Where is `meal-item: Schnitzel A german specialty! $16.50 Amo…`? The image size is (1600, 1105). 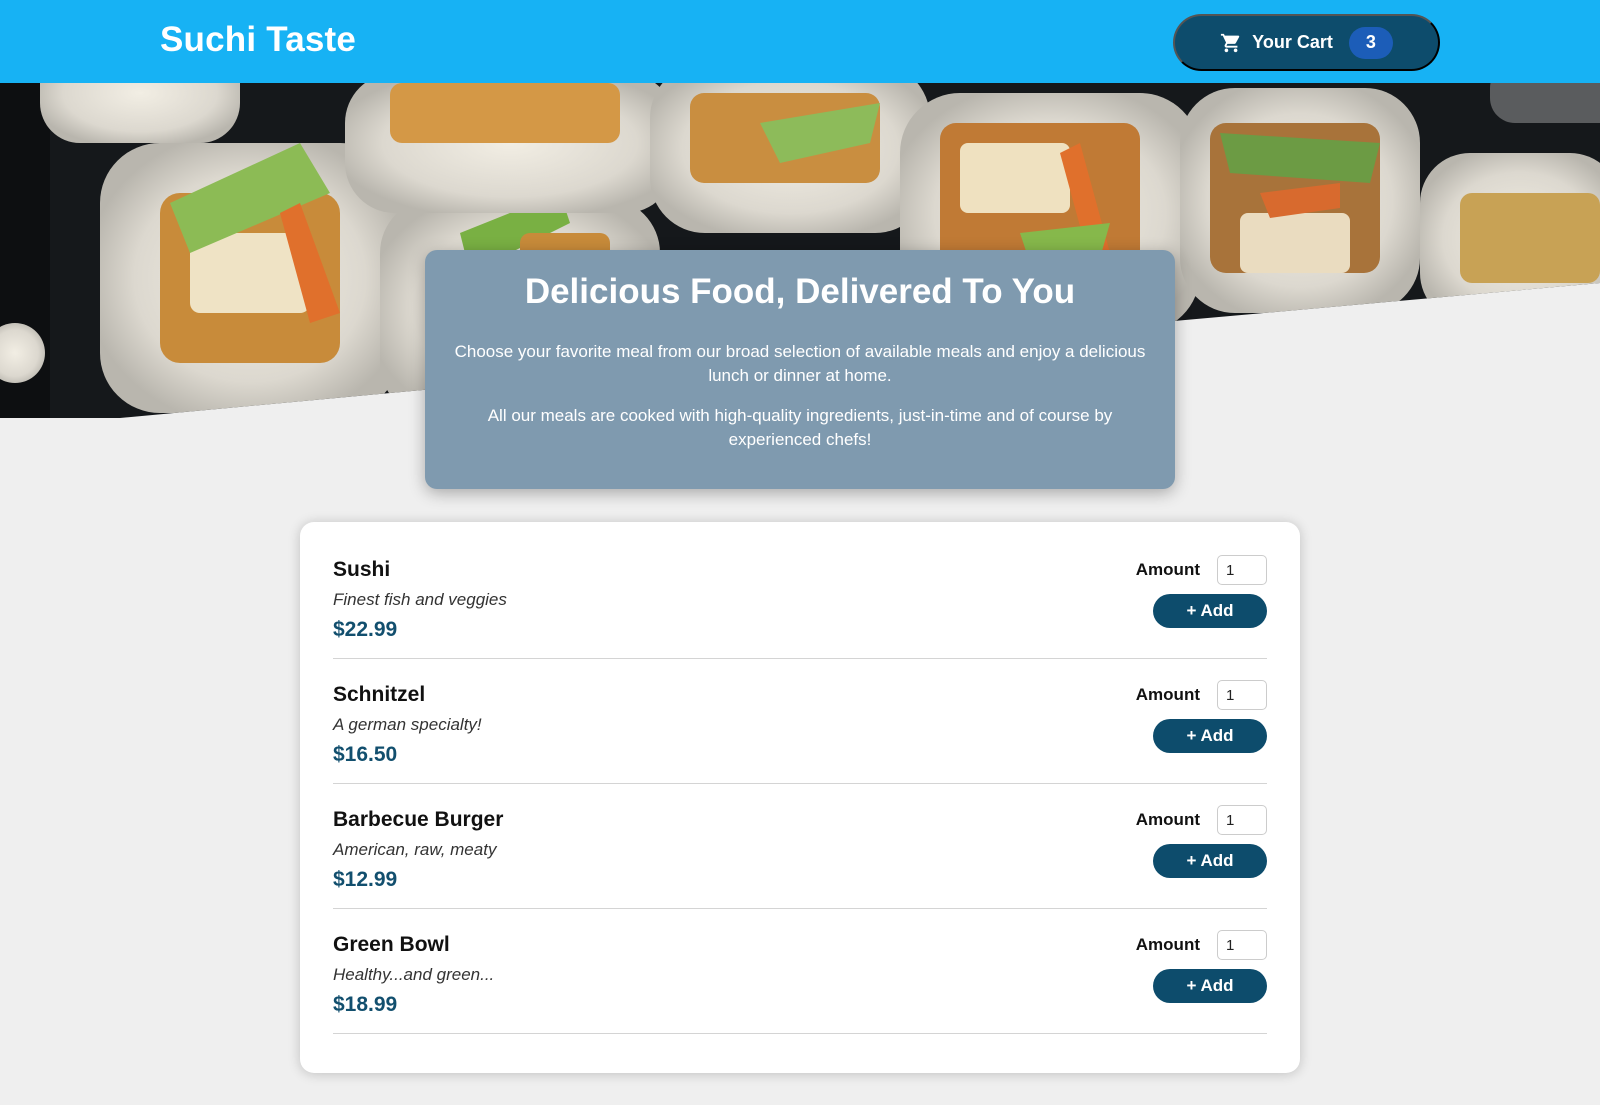
meal-item: Schnitzel A german specialty! $16.50 Amo… is located at coordinates (800, 721).